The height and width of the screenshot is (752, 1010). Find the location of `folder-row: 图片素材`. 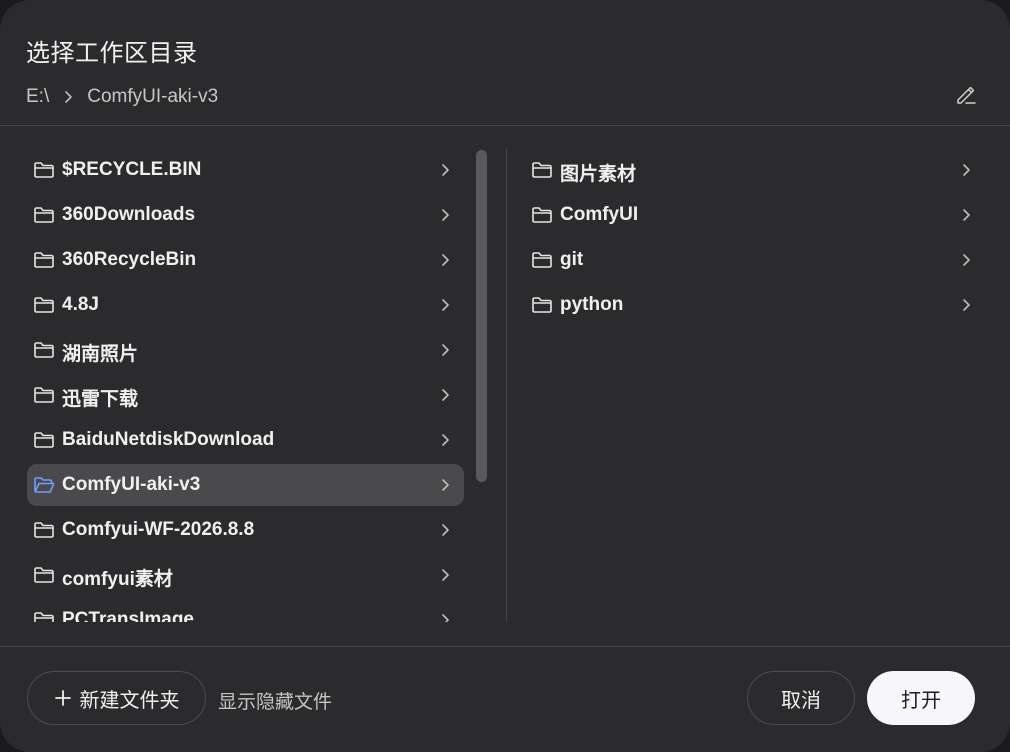

folder-row: 图片素材 is located at coordinates (755, 170).